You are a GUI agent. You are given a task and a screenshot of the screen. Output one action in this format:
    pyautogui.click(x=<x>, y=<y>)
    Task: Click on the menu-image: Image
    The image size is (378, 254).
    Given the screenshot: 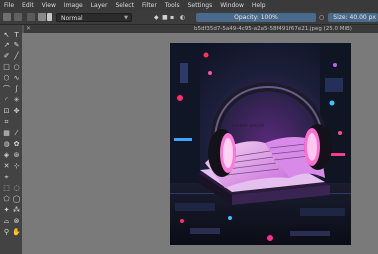 What is the action you would take?
    pyautogui.click(x=73, y=5)
    